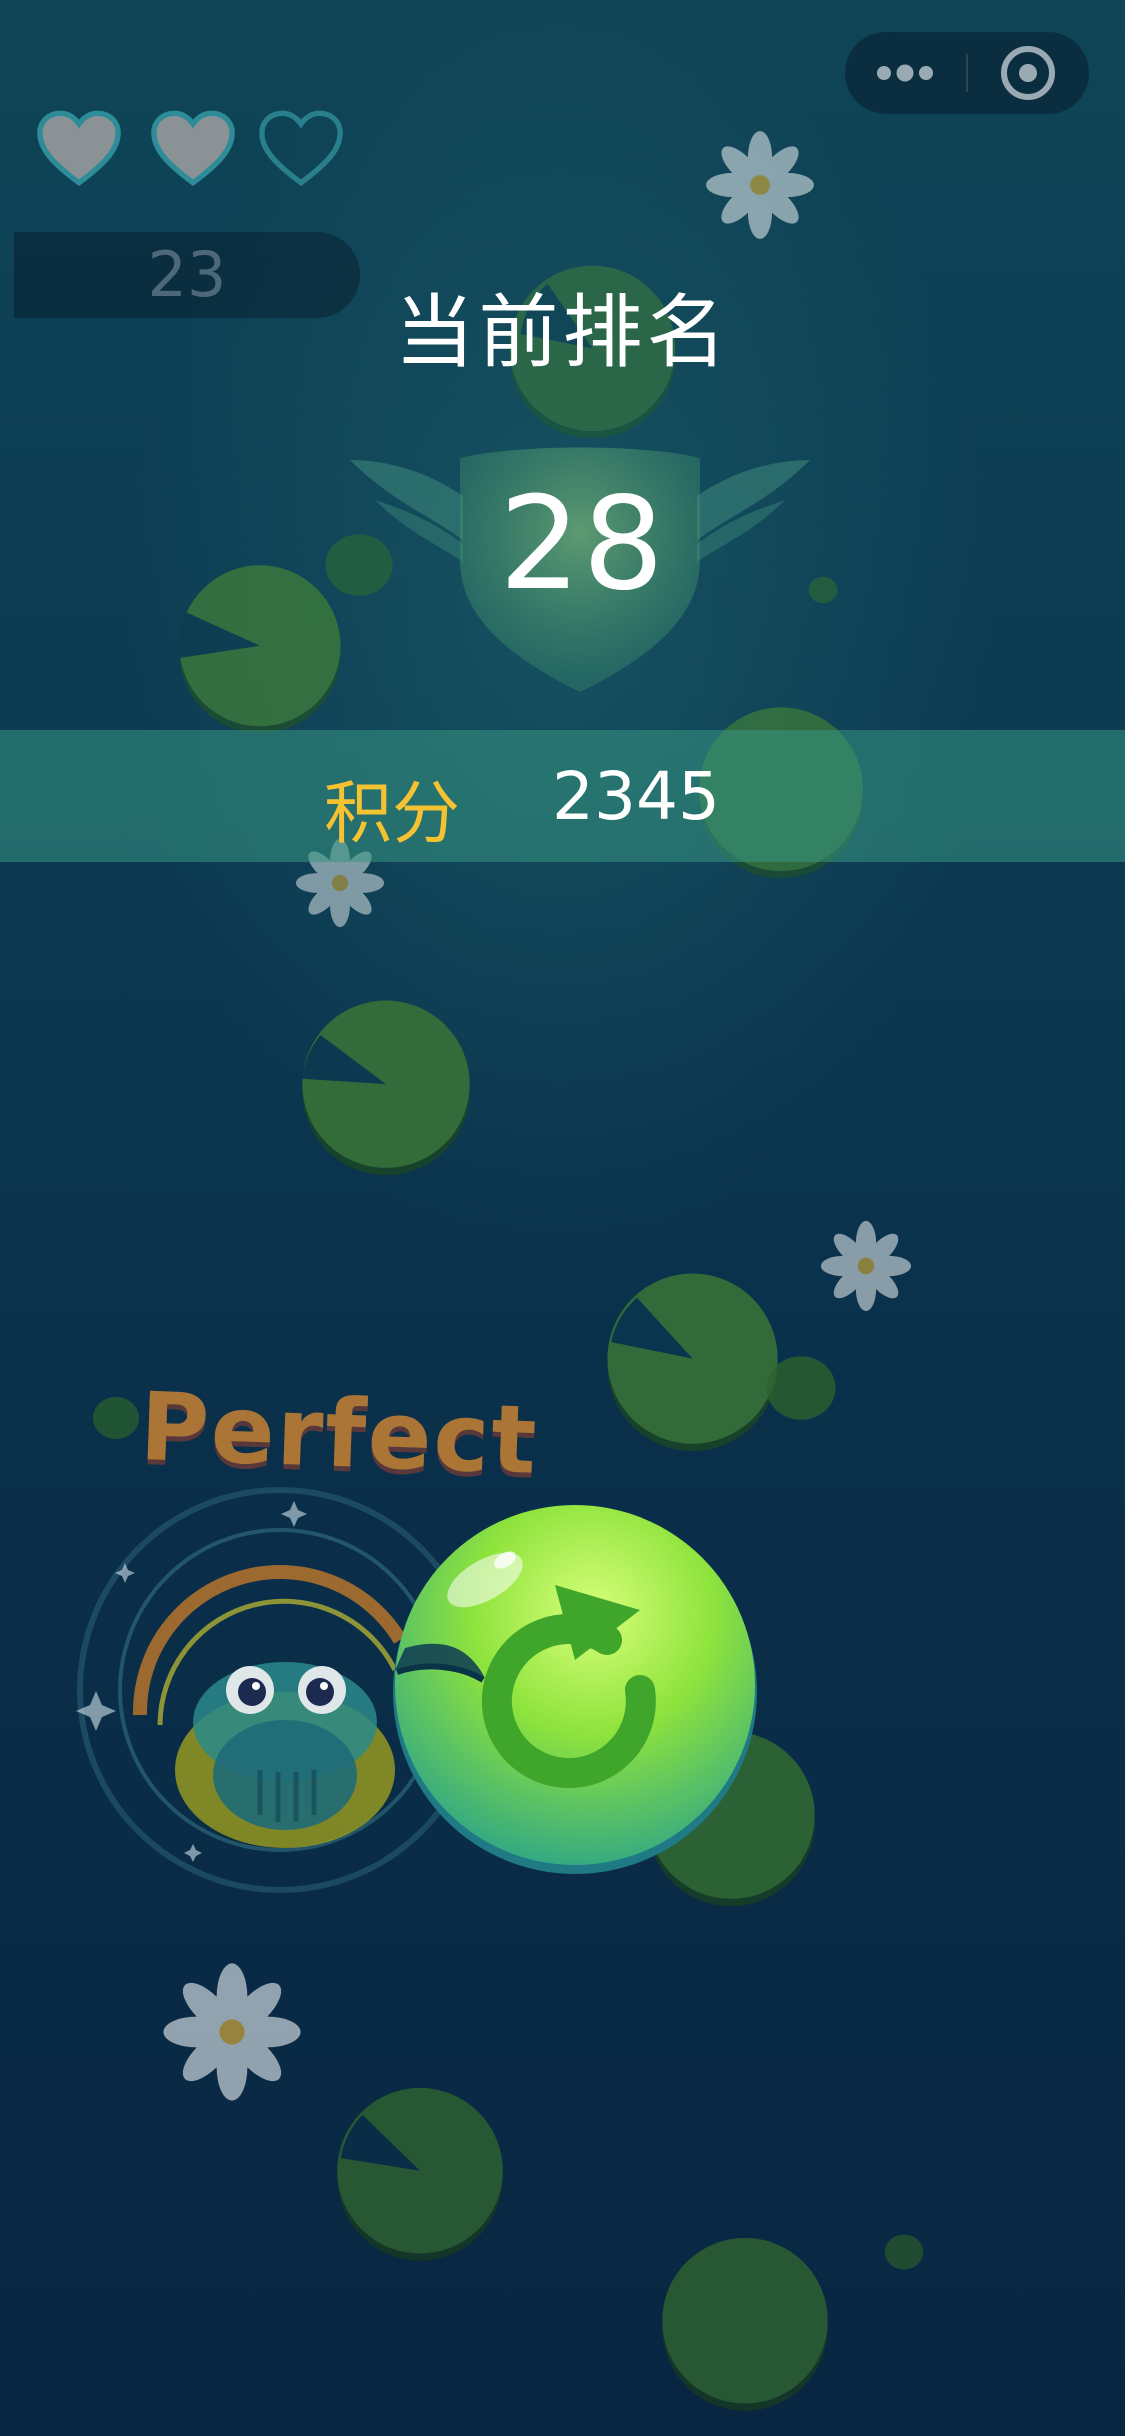  Describe the element at coordinates (636, 796) in the screenshot. I see `score-value: 2345` at that location.